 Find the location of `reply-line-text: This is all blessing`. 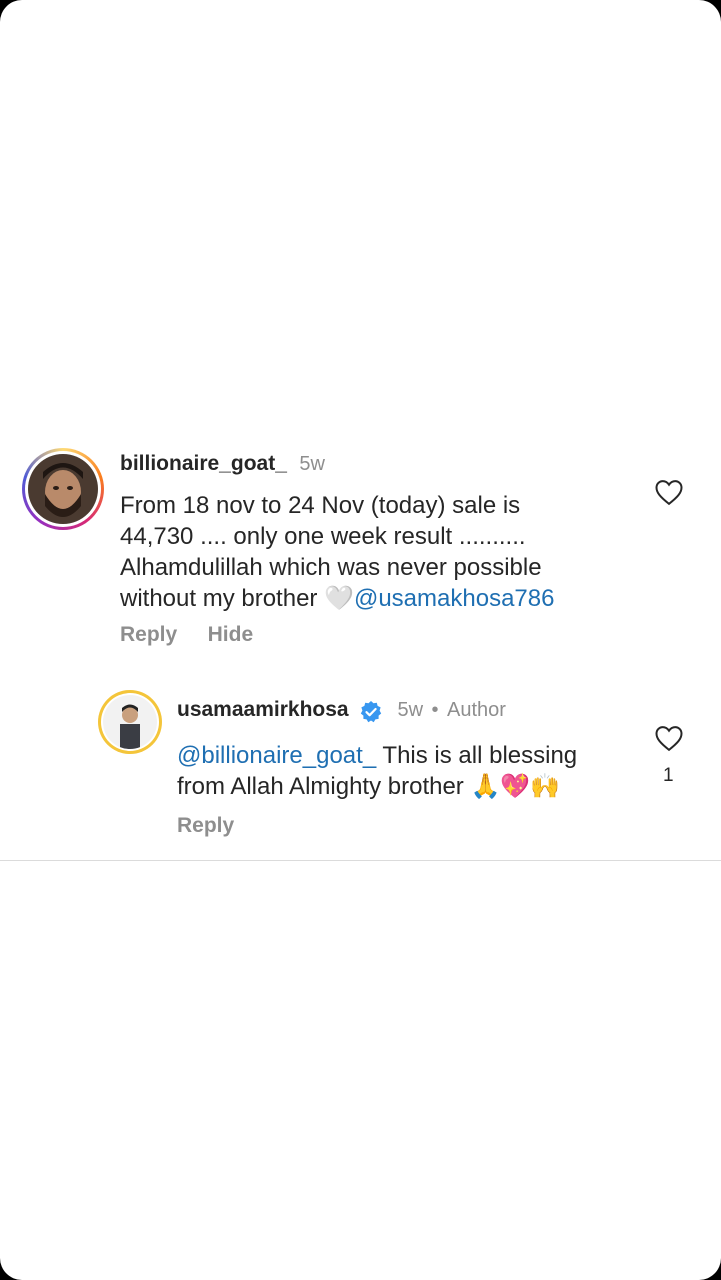

reply-line-text: This is all blessing is located at coordinates (477, 755).